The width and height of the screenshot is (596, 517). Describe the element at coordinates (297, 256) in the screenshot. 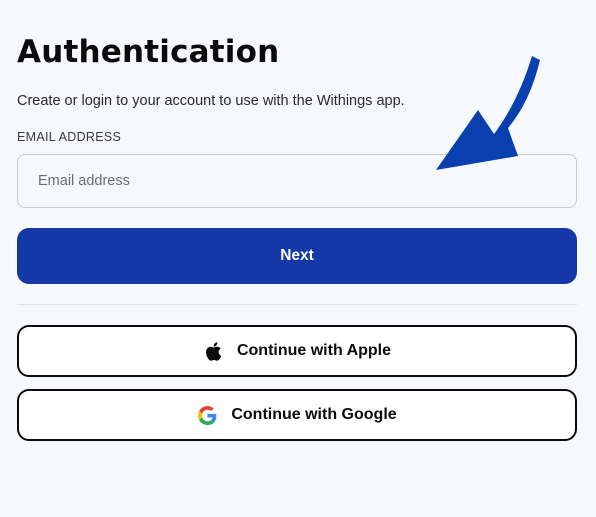

I see `next-button: Next` at that location.